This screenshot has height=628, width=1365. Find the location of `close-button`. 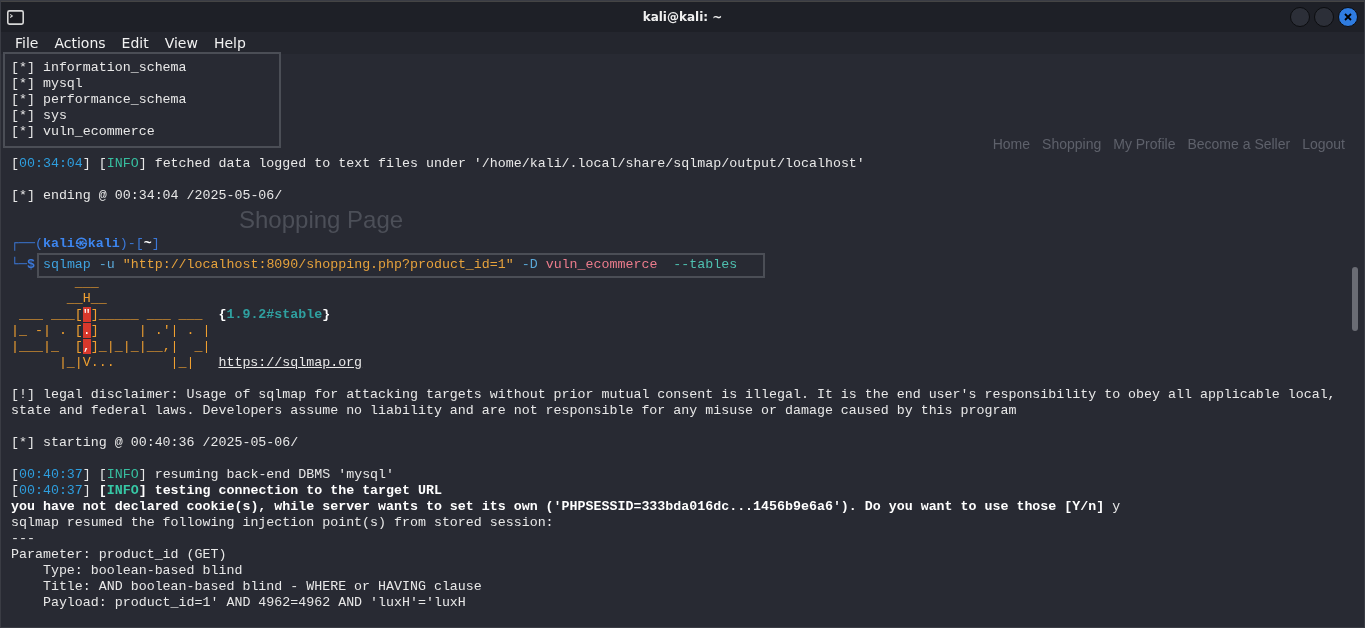

close-button is located at coordinates (1348, 17).